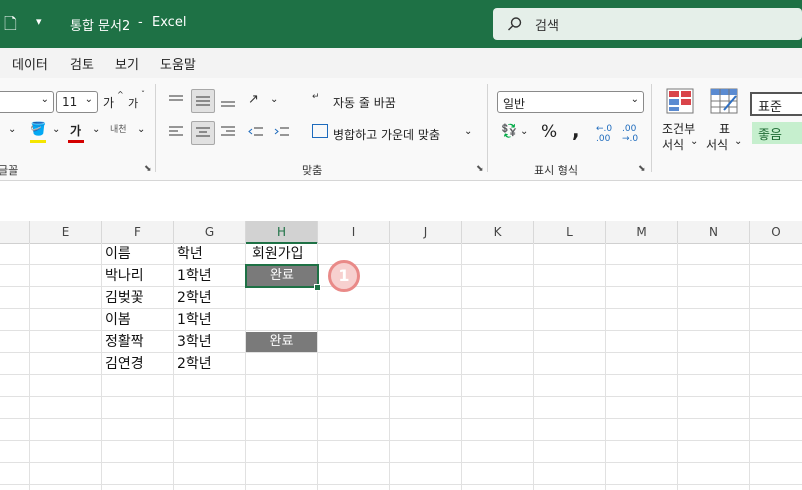 Image resolution: width=802 pixels, height=490 pixels. What do you see at coordinates (316, 97) in the screenshot?
I see `wrap-text-icon: ↵` at bounding box center [316, 97].